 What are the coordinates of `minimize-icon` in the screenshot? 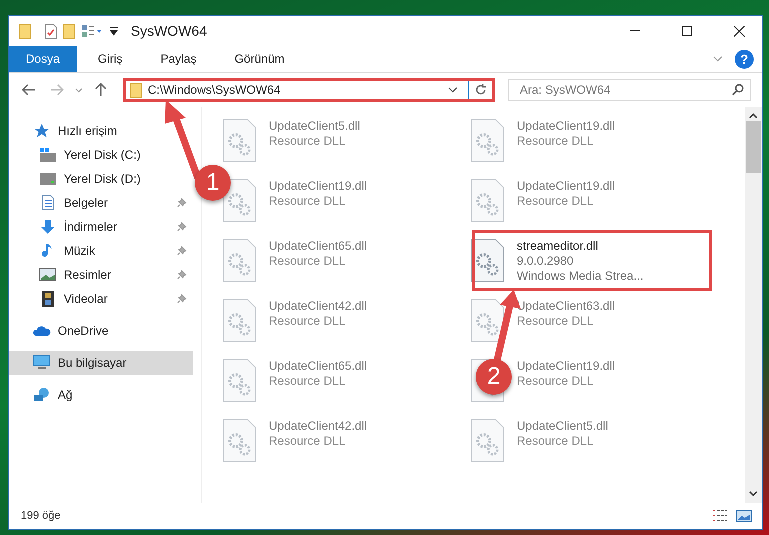 It's located at (635, 31).